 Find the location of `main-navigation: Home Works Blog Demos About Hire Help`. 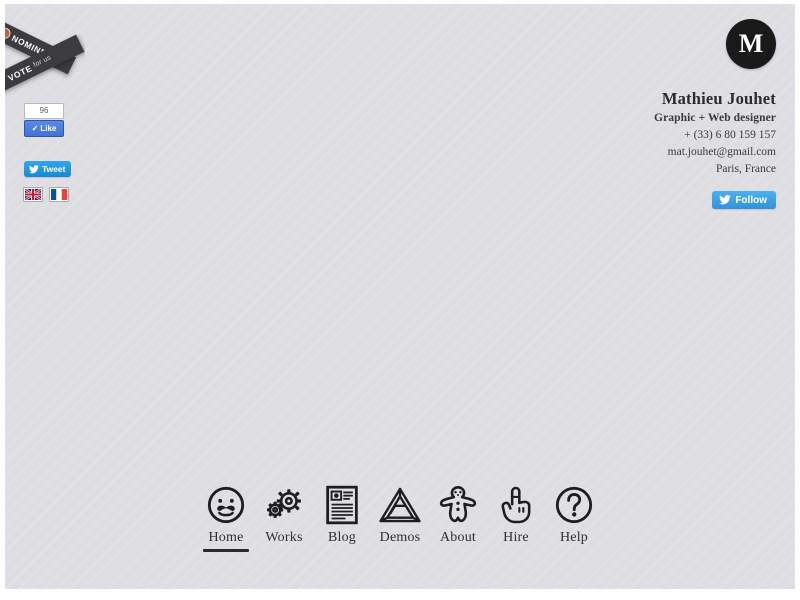

main-navigation: Home Works Blog Demos About Hire Help is located at coordinates (400, 517).